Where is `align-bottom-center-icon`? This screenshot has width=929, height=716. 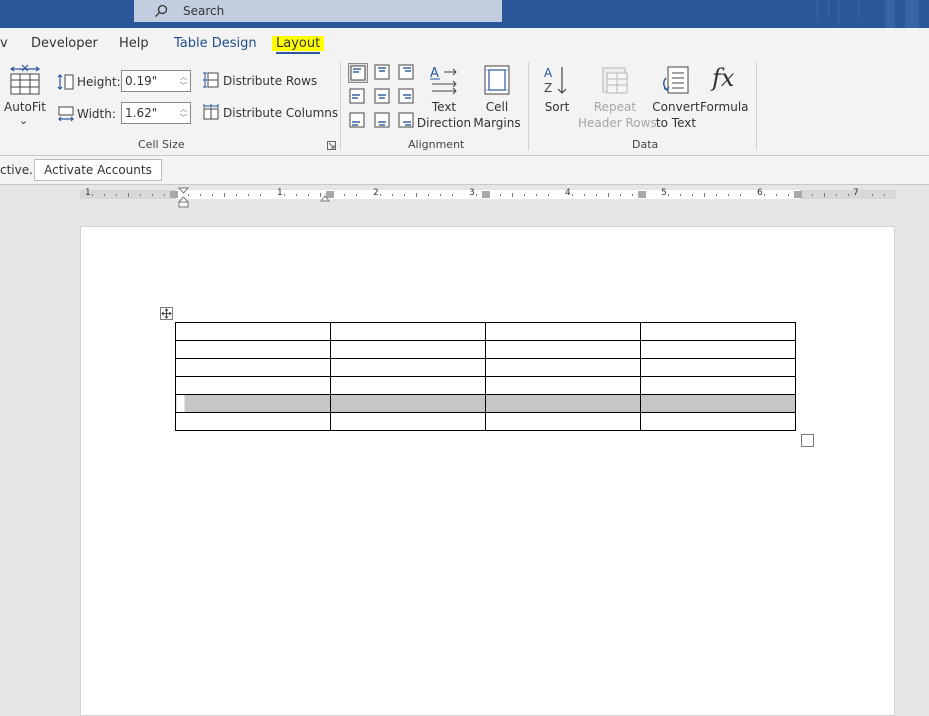
align-bottom-center-icon is located at coordinates (382, 120).